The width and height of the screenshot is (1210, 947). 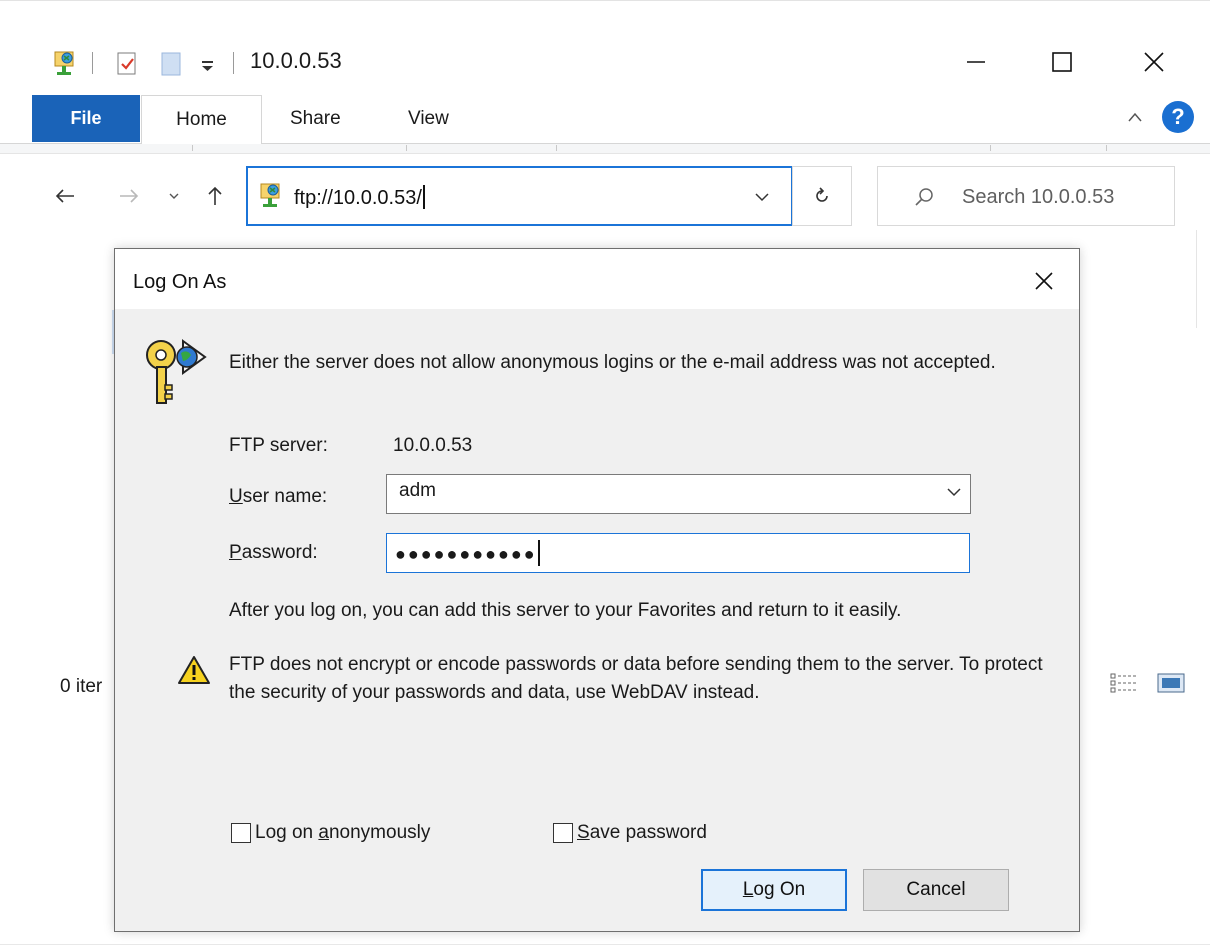 What do you see at coordinates (1178, 117) in the screenshot?
I see `help-button: ?` at bounding box center [1178, 117].